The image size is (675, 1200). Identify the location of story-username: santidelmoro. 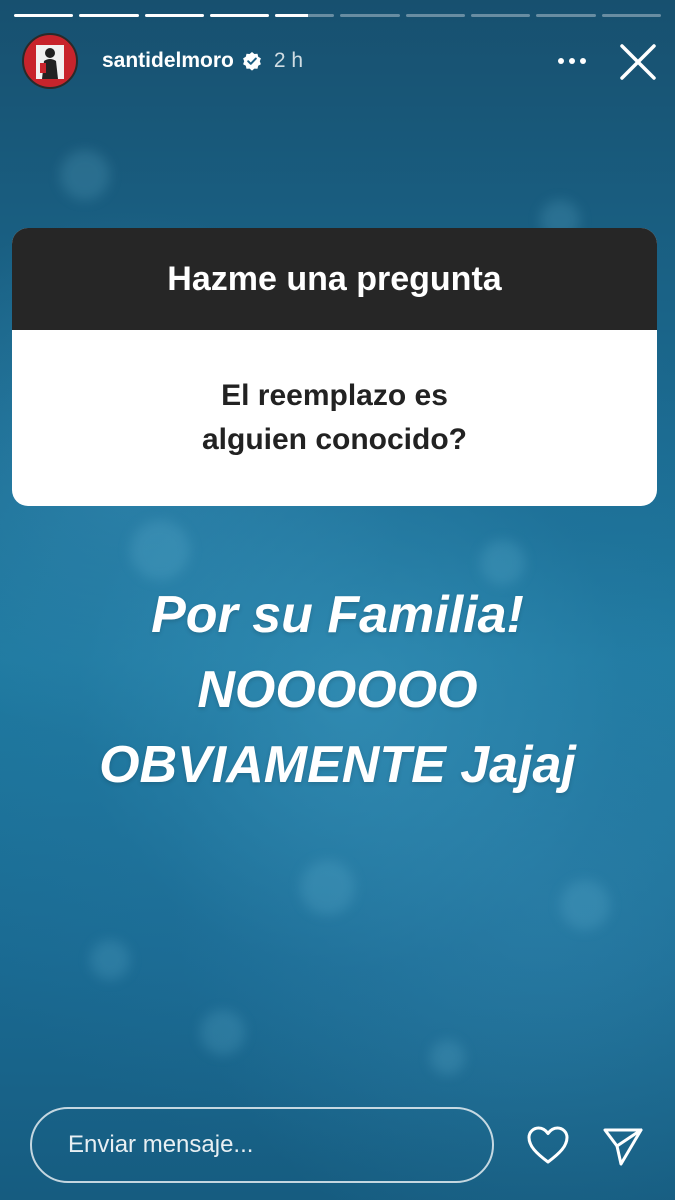
(168, 61).